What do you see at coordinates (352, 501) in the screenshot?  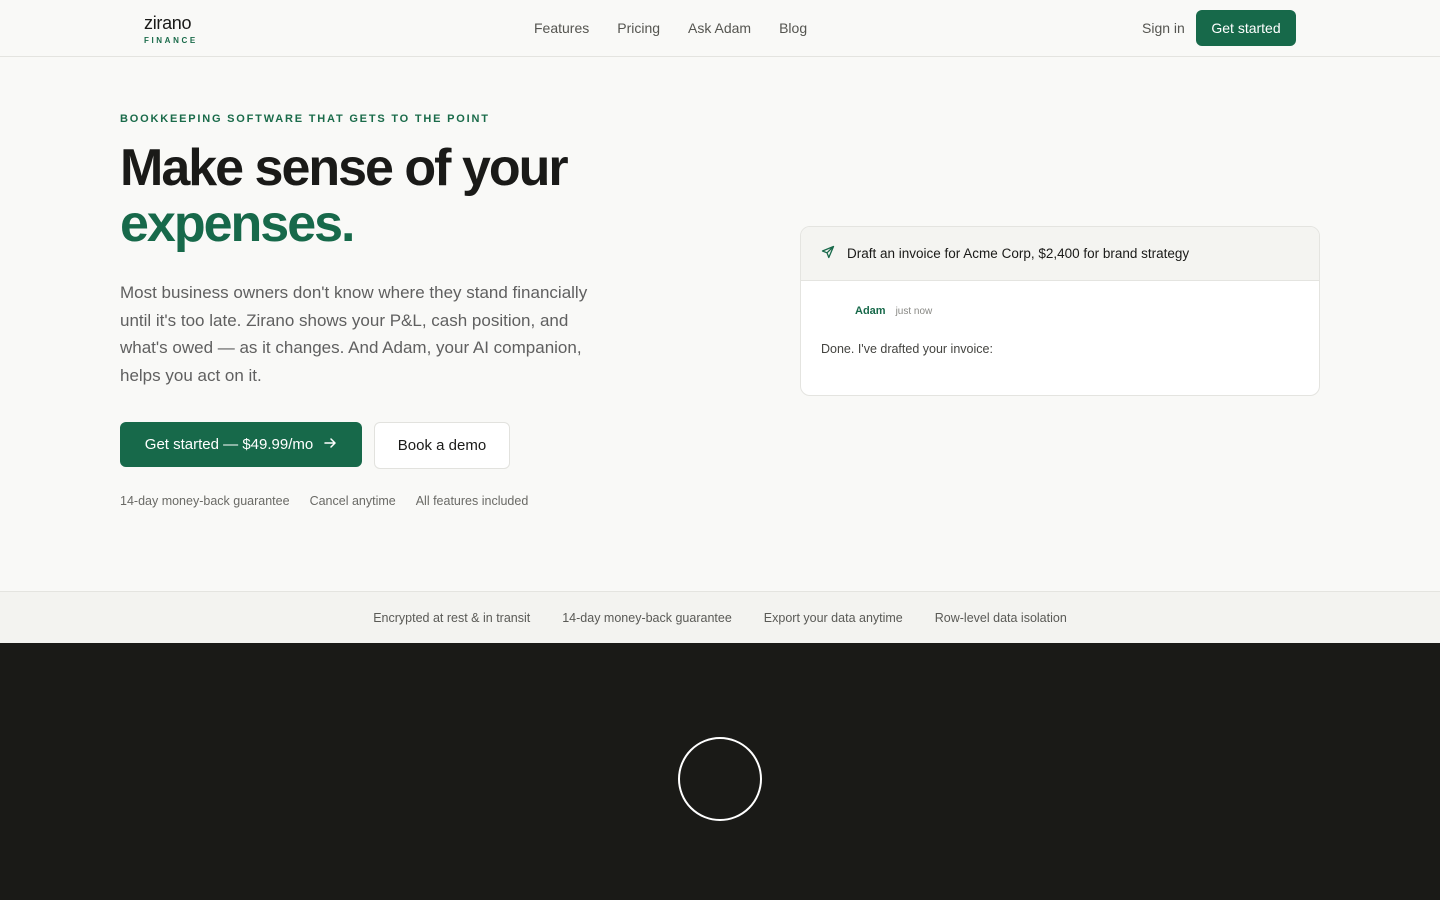 I see `perk-item: Cancel anytime` at bounding box center [352, 501].